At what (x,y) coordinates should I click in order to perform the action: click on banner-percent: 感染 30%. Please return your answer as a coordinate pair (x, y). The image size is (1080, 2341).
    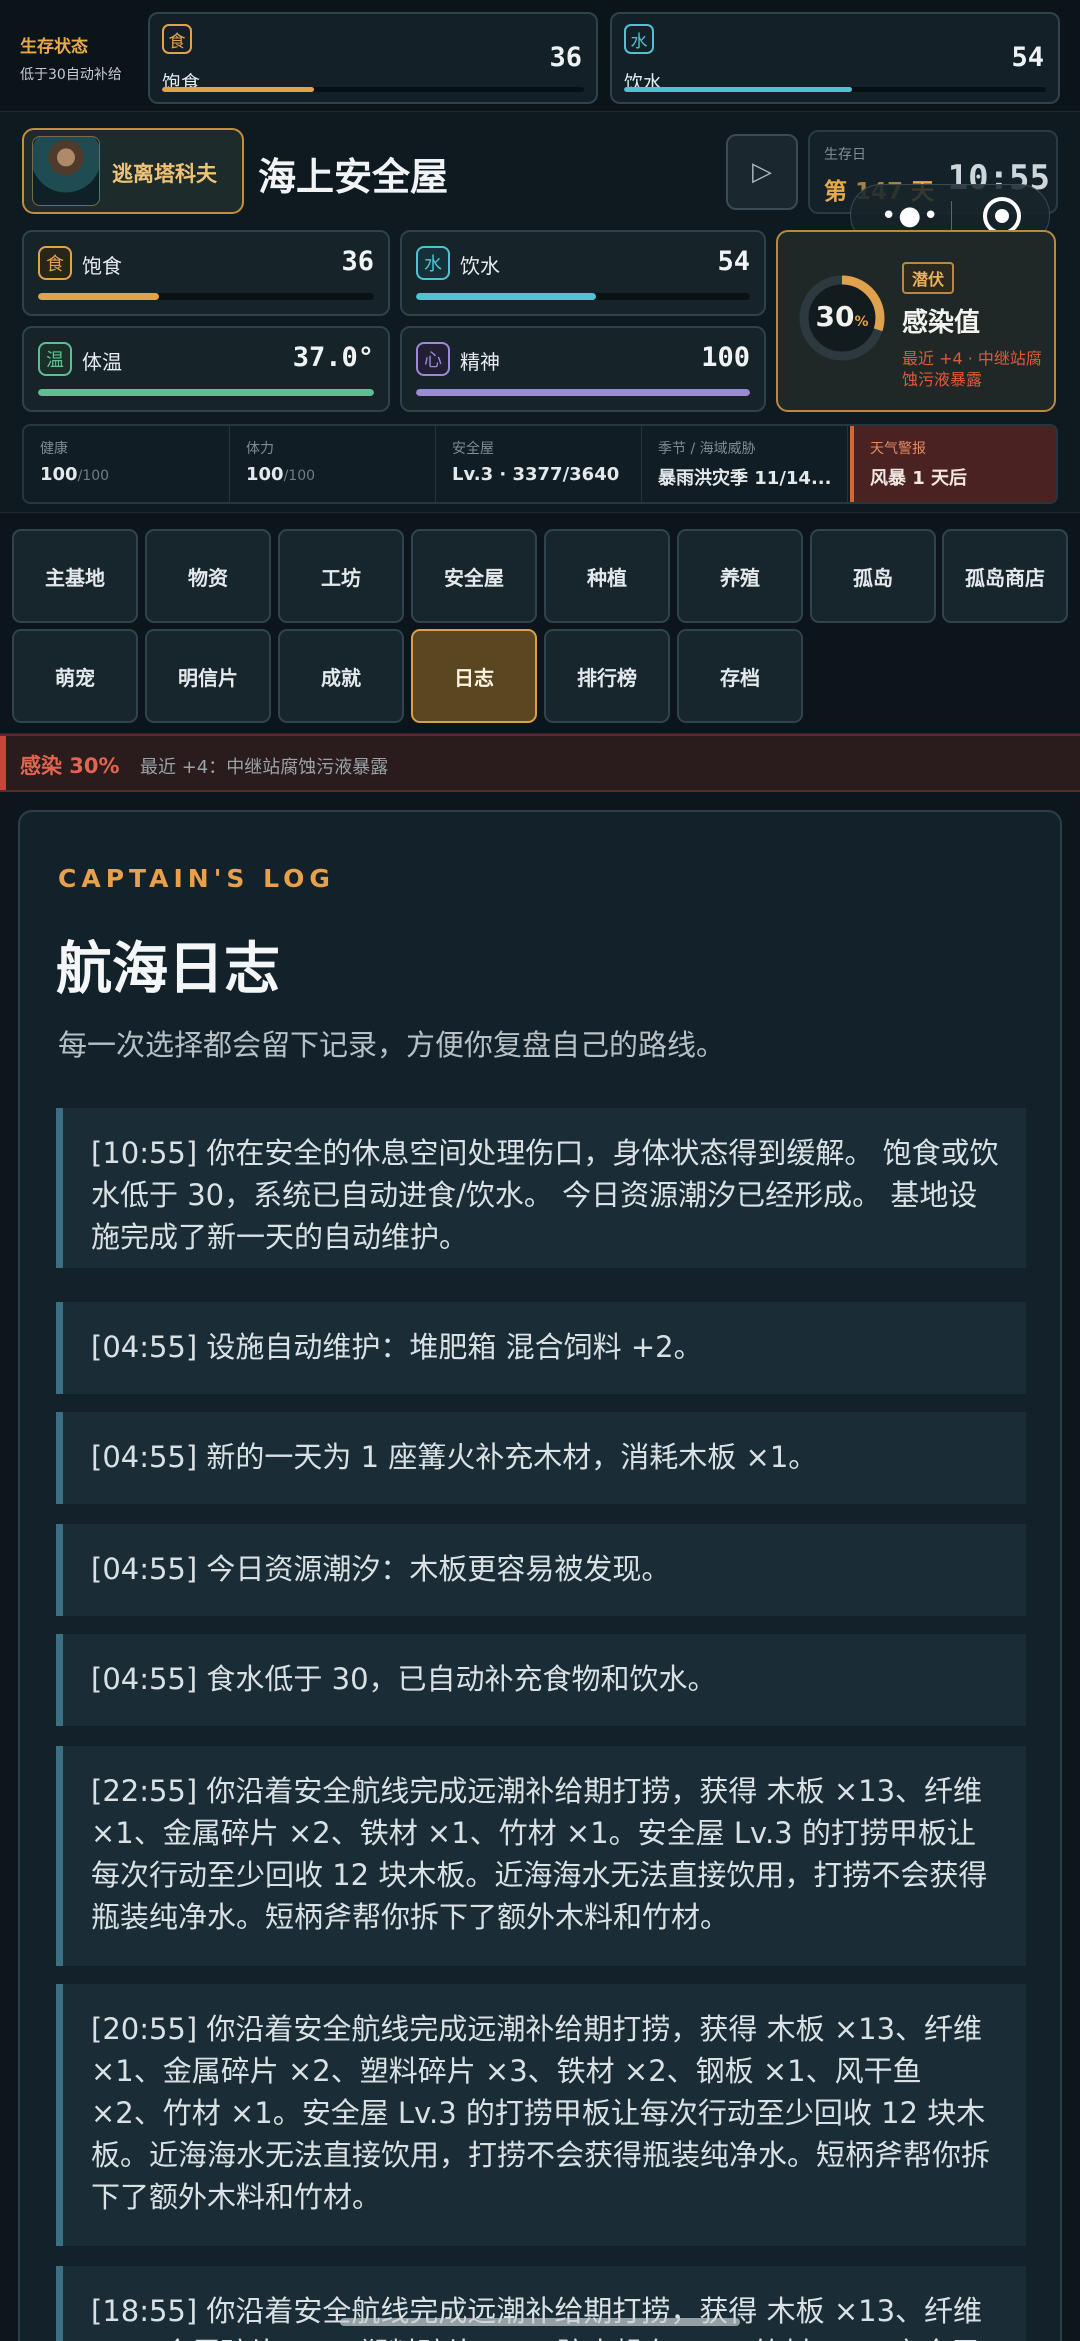
    Looking at the image, I should click on (70, 766).